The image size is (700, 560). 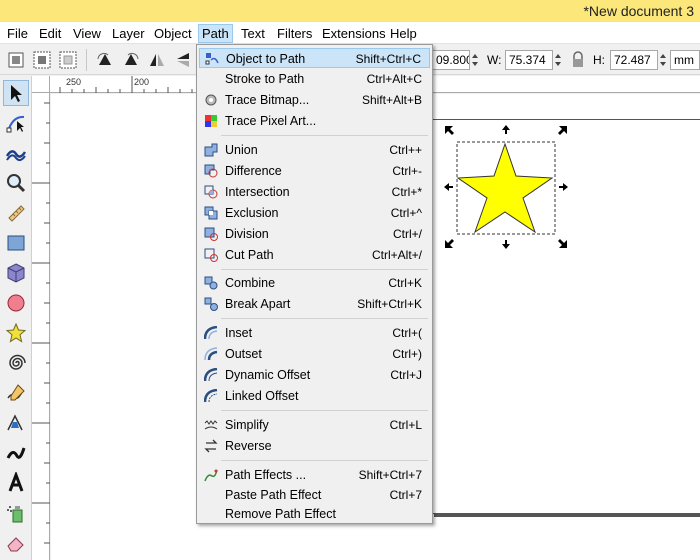 What do you see at coordinates (211, 425) in the screenshot?
I see `simplify-icon` at bounding box center [211, 425].